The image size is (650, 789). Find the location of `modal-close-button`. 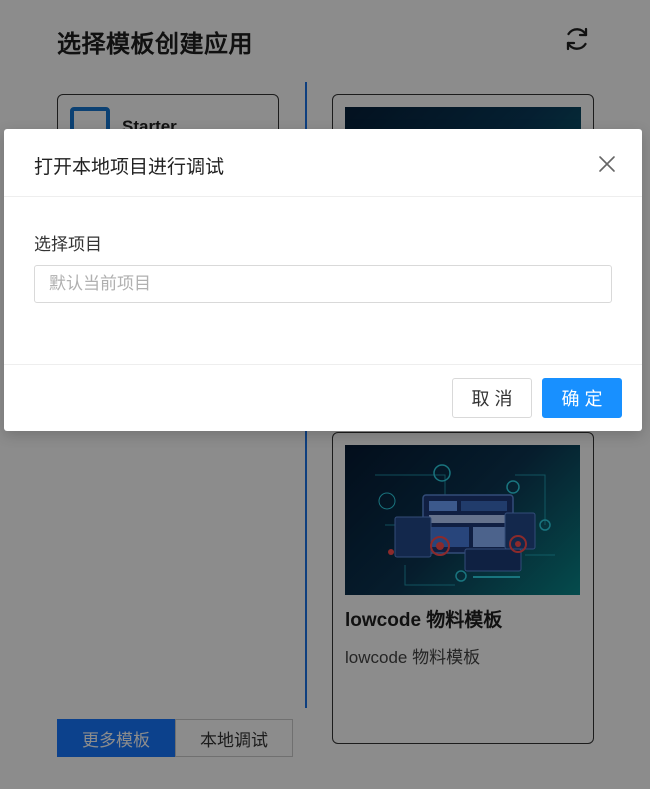

modal-close-button is located at coordinates (607, 164).